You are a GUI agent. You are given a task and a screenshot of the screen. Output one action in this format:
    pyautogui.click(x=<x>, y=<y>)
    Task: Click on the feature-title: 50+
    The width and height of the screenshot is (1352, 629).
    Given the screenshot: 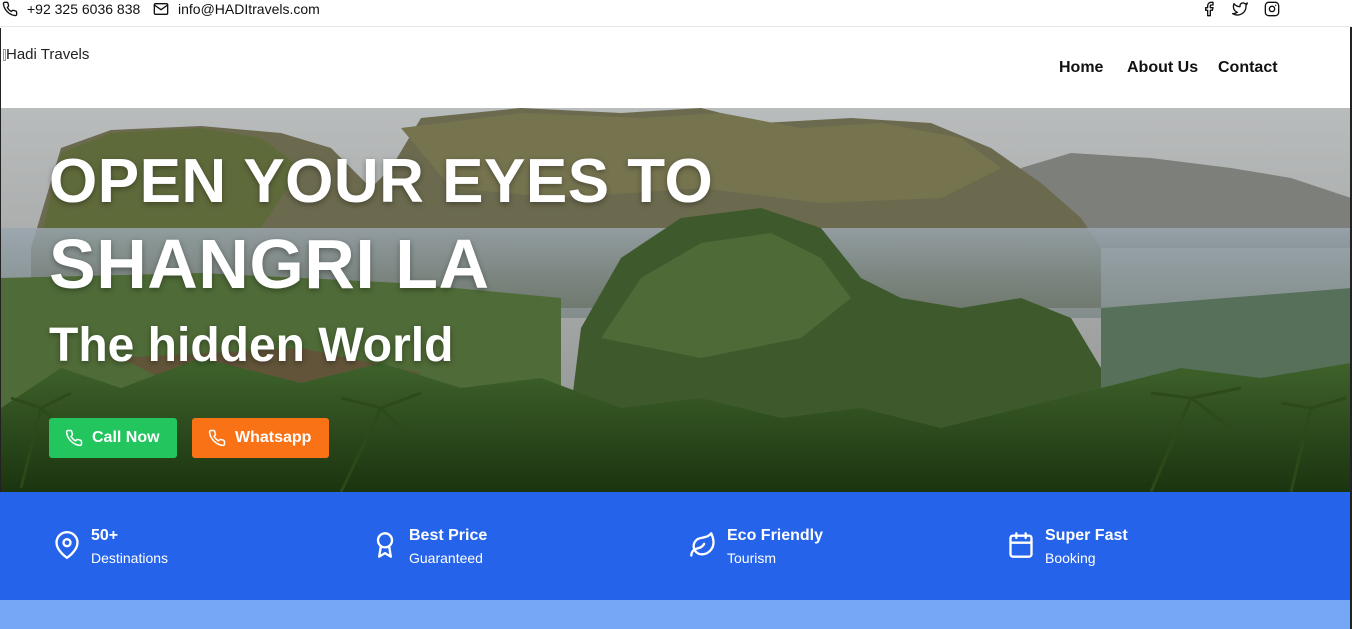 What is the action you would take?
    pyautogui.click(x=105, y=535)
    